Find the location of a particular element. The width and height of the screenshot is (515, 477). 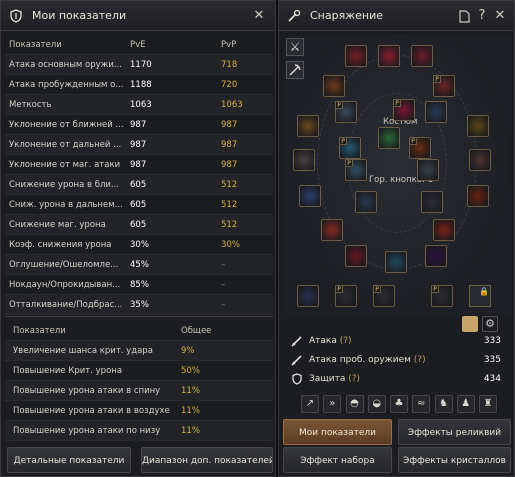

equipment-titlebar: Снаряжение ? ✕ is located at coordinates (396, 16).